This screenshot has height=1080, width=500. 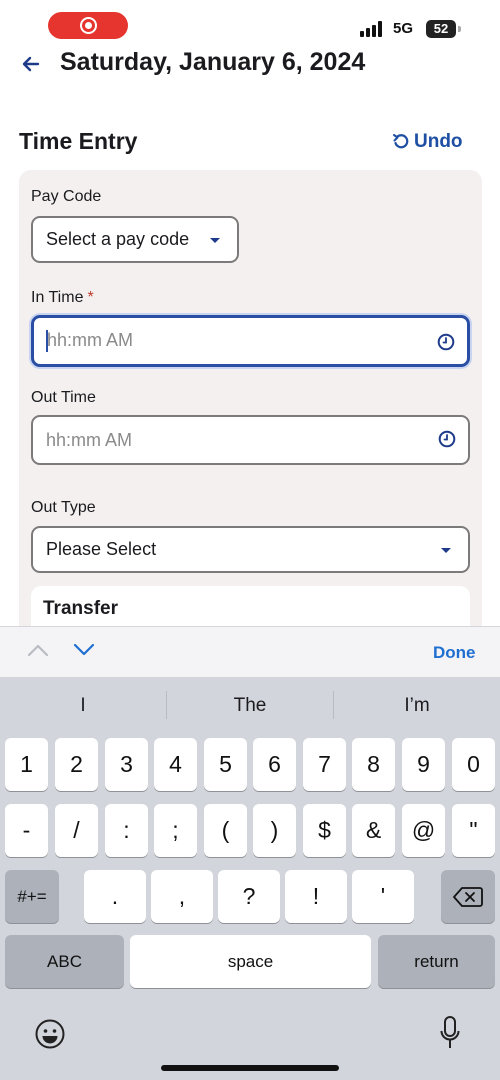 I want to click on key: 6, so click(x=274, y=764).